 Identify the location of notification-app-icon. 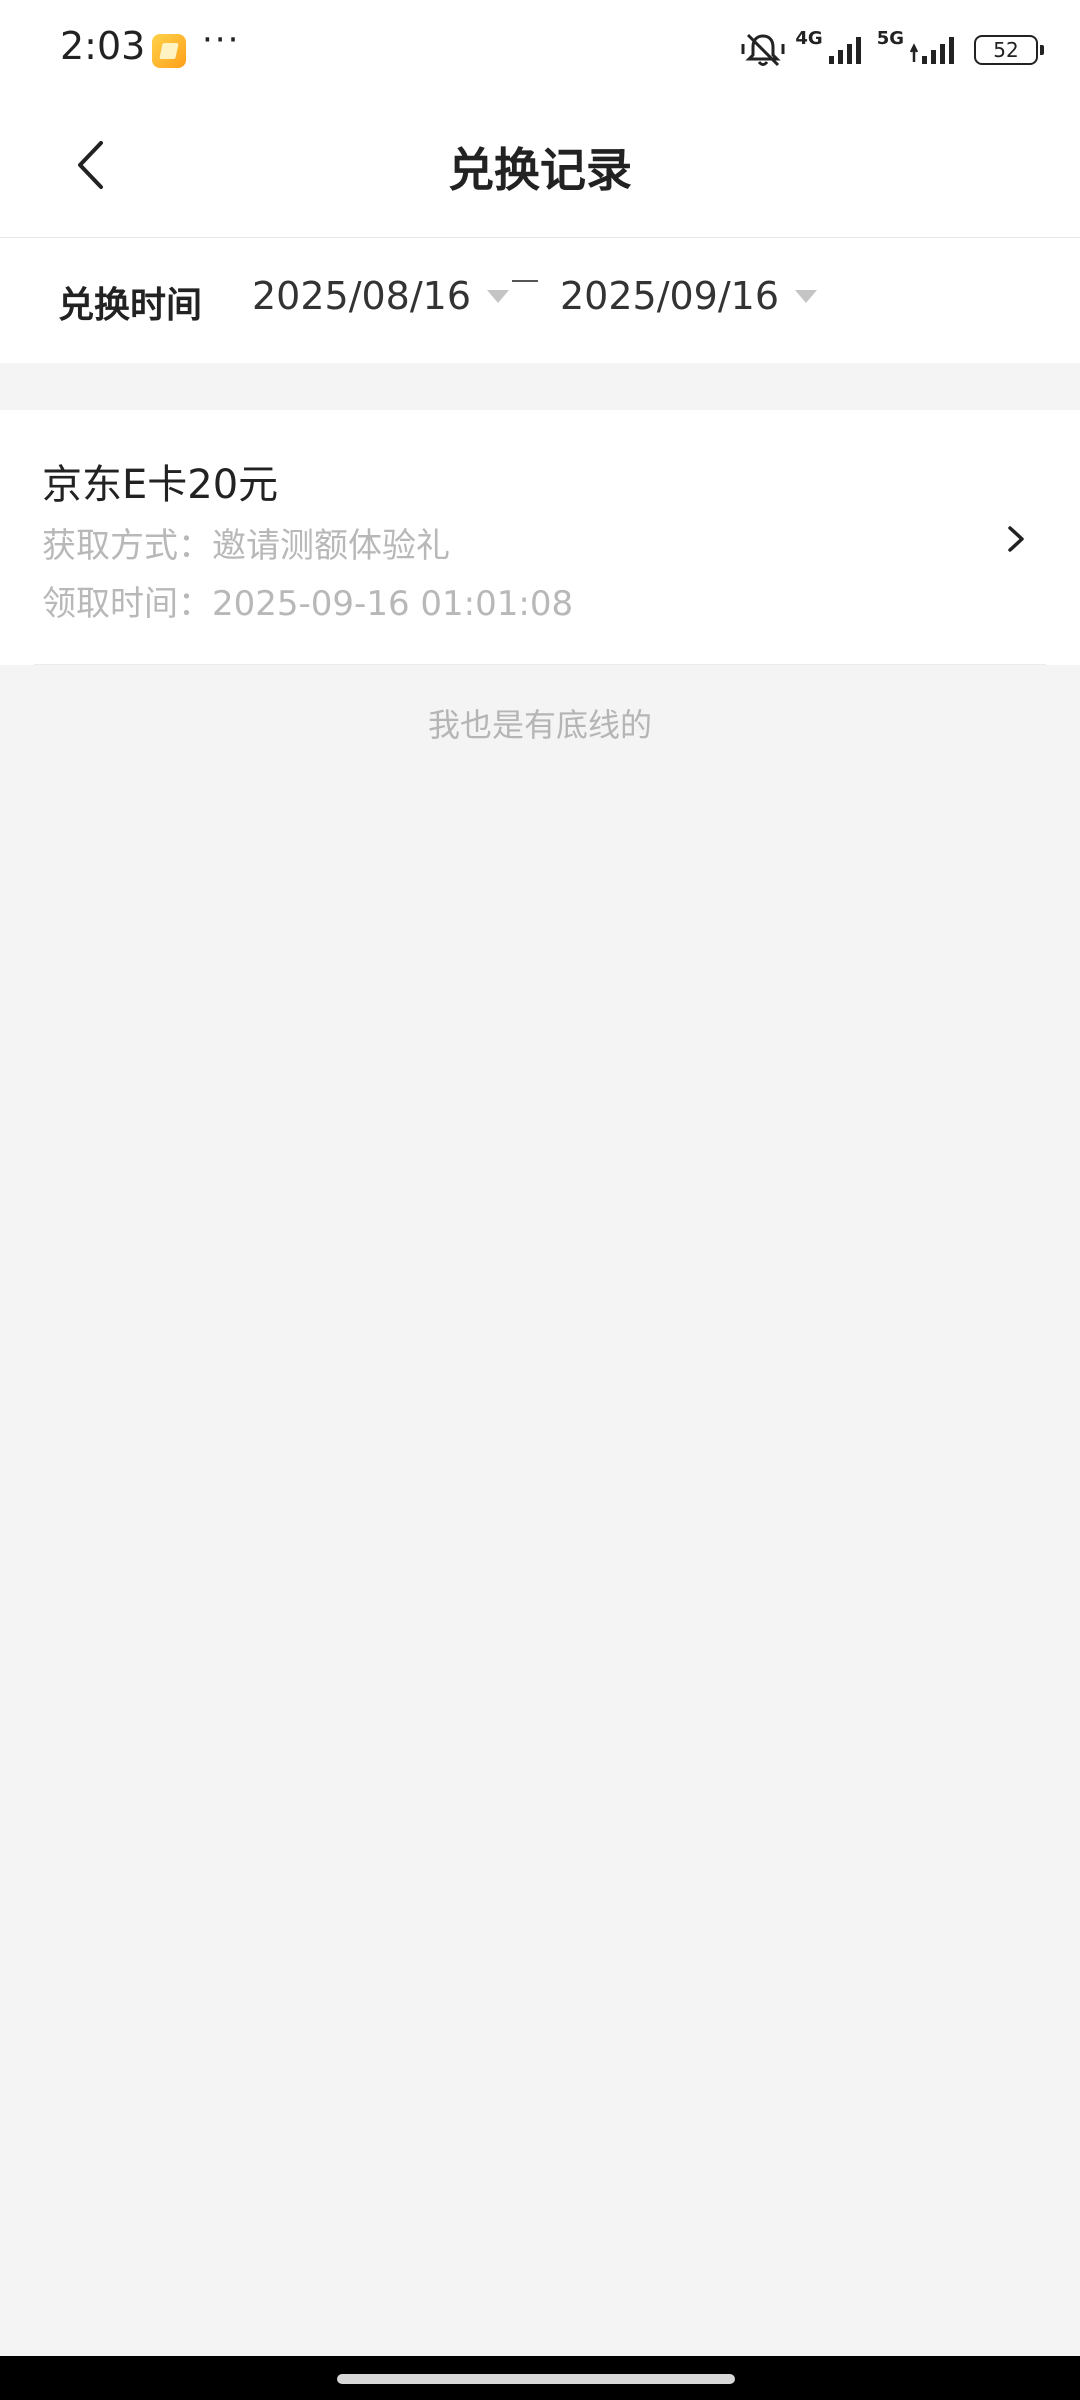
(169, 51).